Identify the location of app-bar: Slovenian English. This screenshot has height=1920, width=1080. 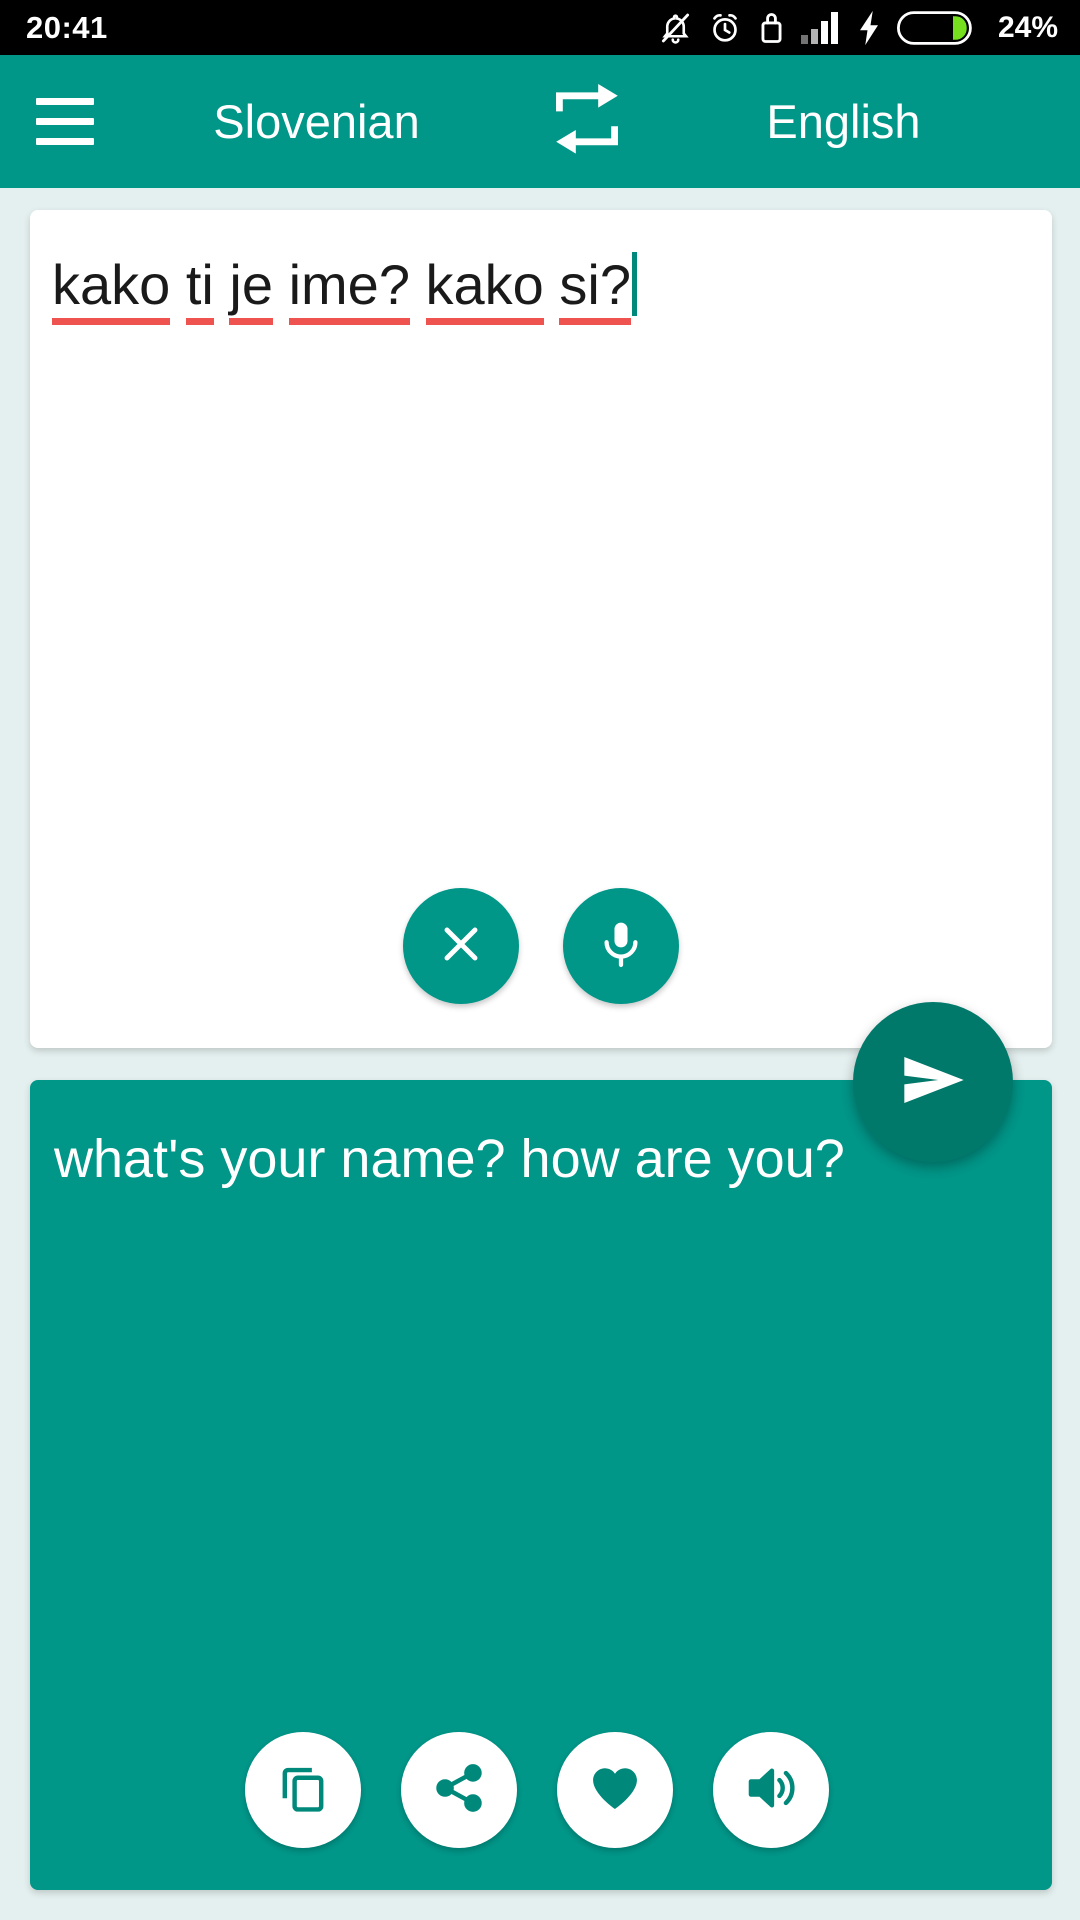
(540, 121).